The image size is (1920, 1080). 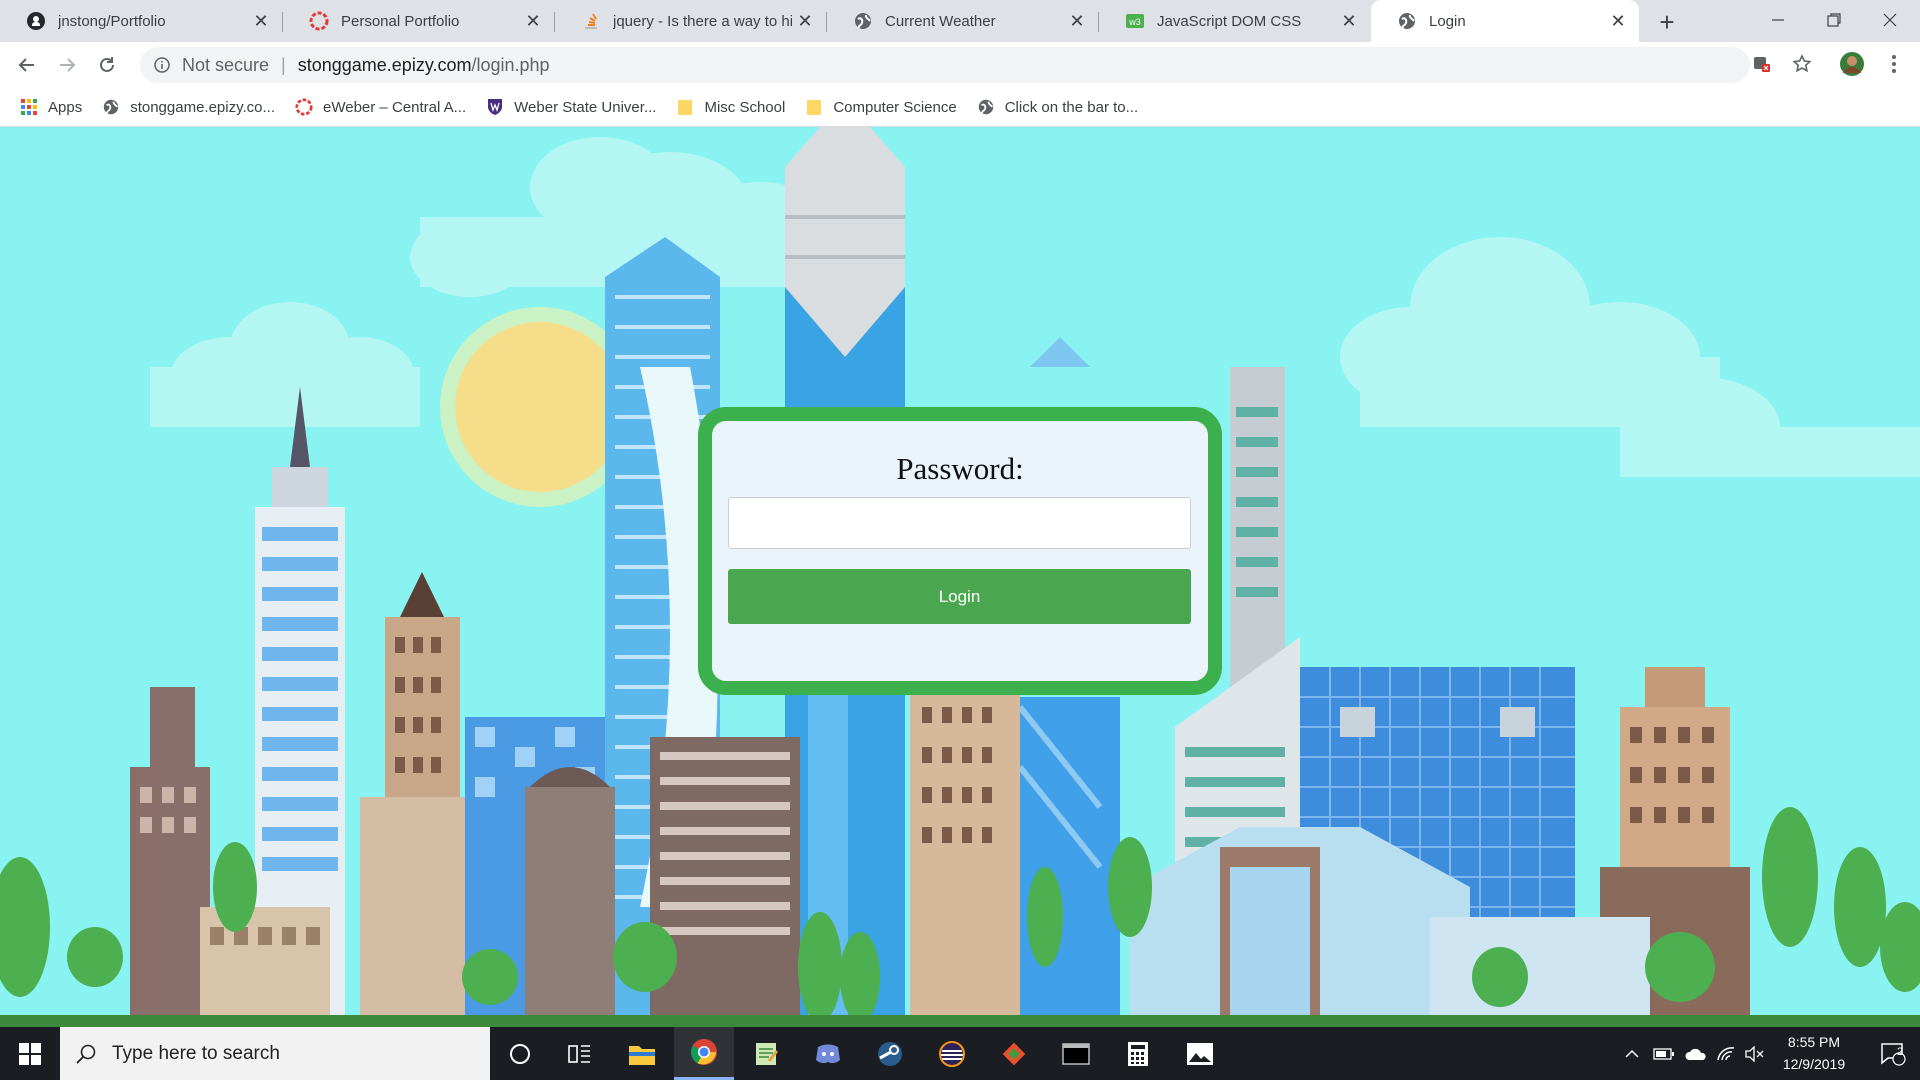 What do you see at coordinates (1802, 64) in the screenshot?
I see `bookmark-star-icon` at bounding box center [1802, 64].